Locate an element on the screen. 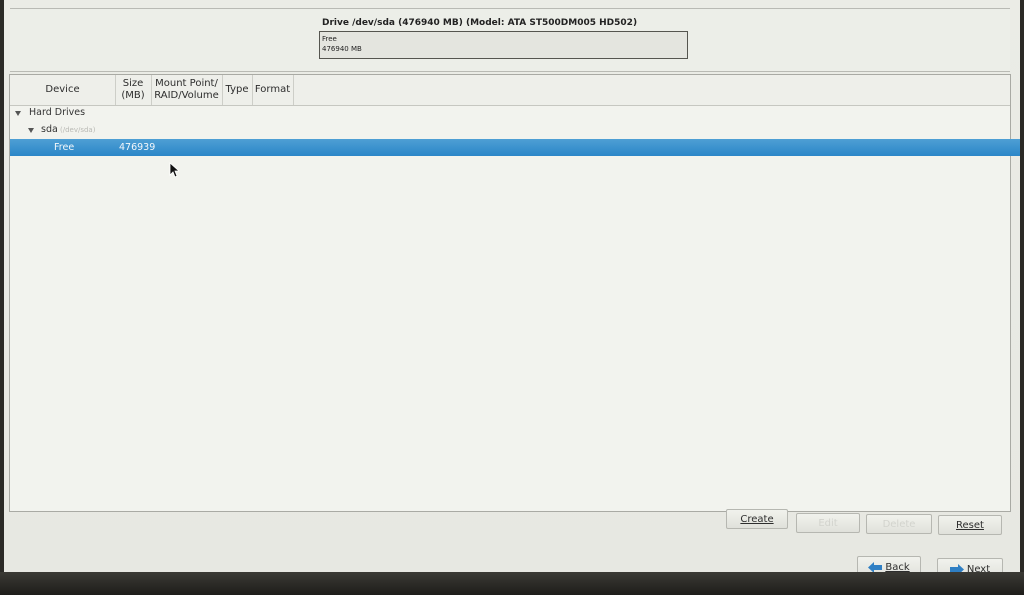 The image size is (1024, 595). edit-button: Edit is located at coordinates (828, 523).